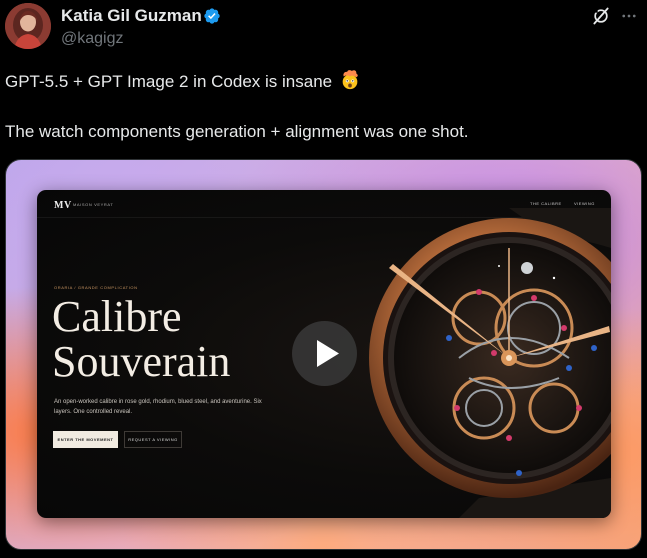 Image resolution: width=647 pixels, height=558 pixels. I want to click on post-text-line-1: GPT-5.5 + GPT Image 2 in Codex is insane, so click(183, 80).